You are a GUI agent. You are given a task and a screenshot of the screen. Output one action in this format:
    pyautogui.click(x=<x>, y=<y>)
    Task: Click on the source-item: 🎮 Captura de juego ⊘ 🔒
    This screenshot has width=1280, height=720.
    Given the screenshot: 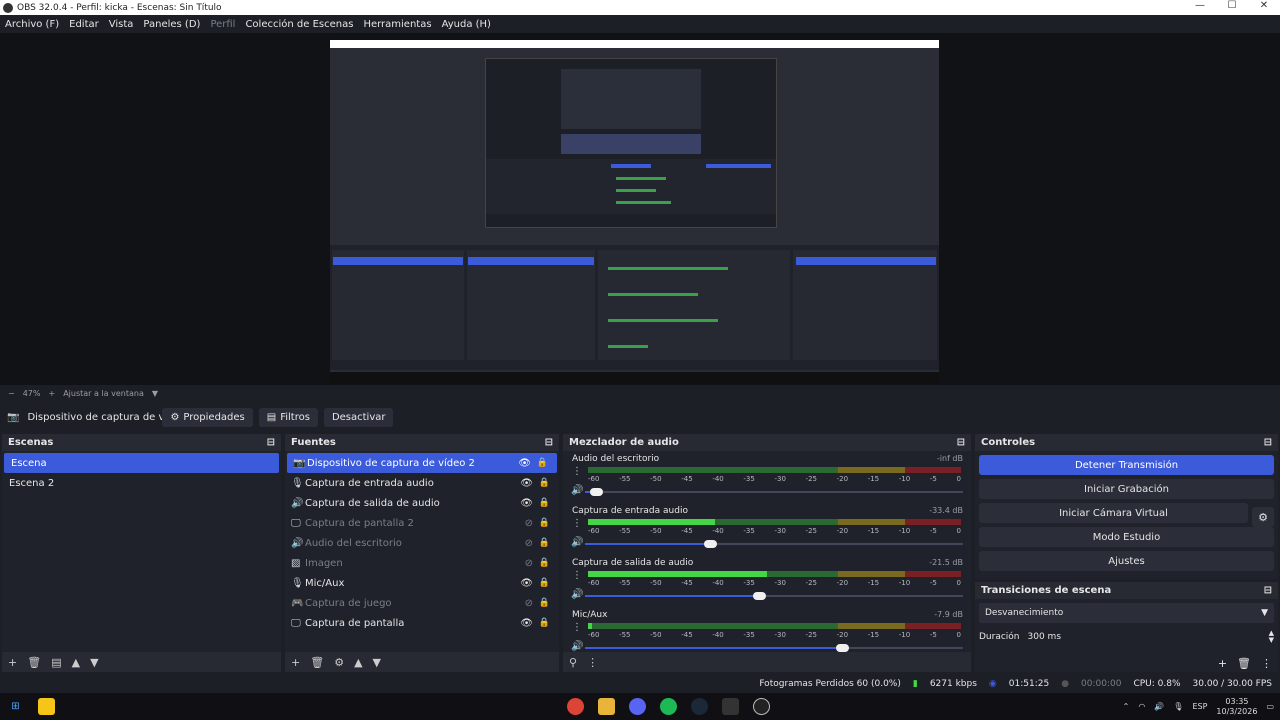 What is the action you would take?
    pyautogui.click(x=422, y=603)
    